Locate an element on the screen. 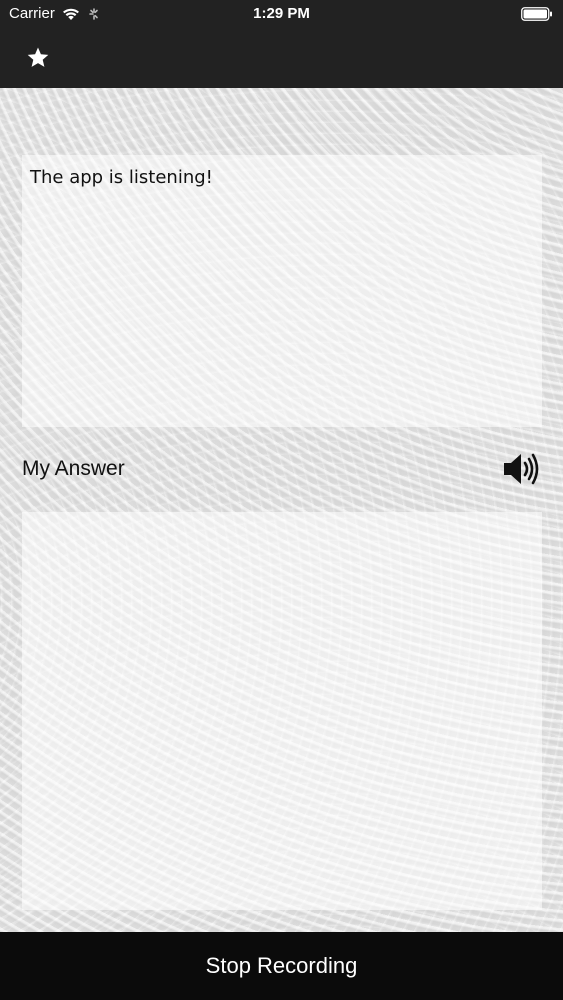 The image size is (563, 1000). favorite-button is located at coordinates (38, 58).